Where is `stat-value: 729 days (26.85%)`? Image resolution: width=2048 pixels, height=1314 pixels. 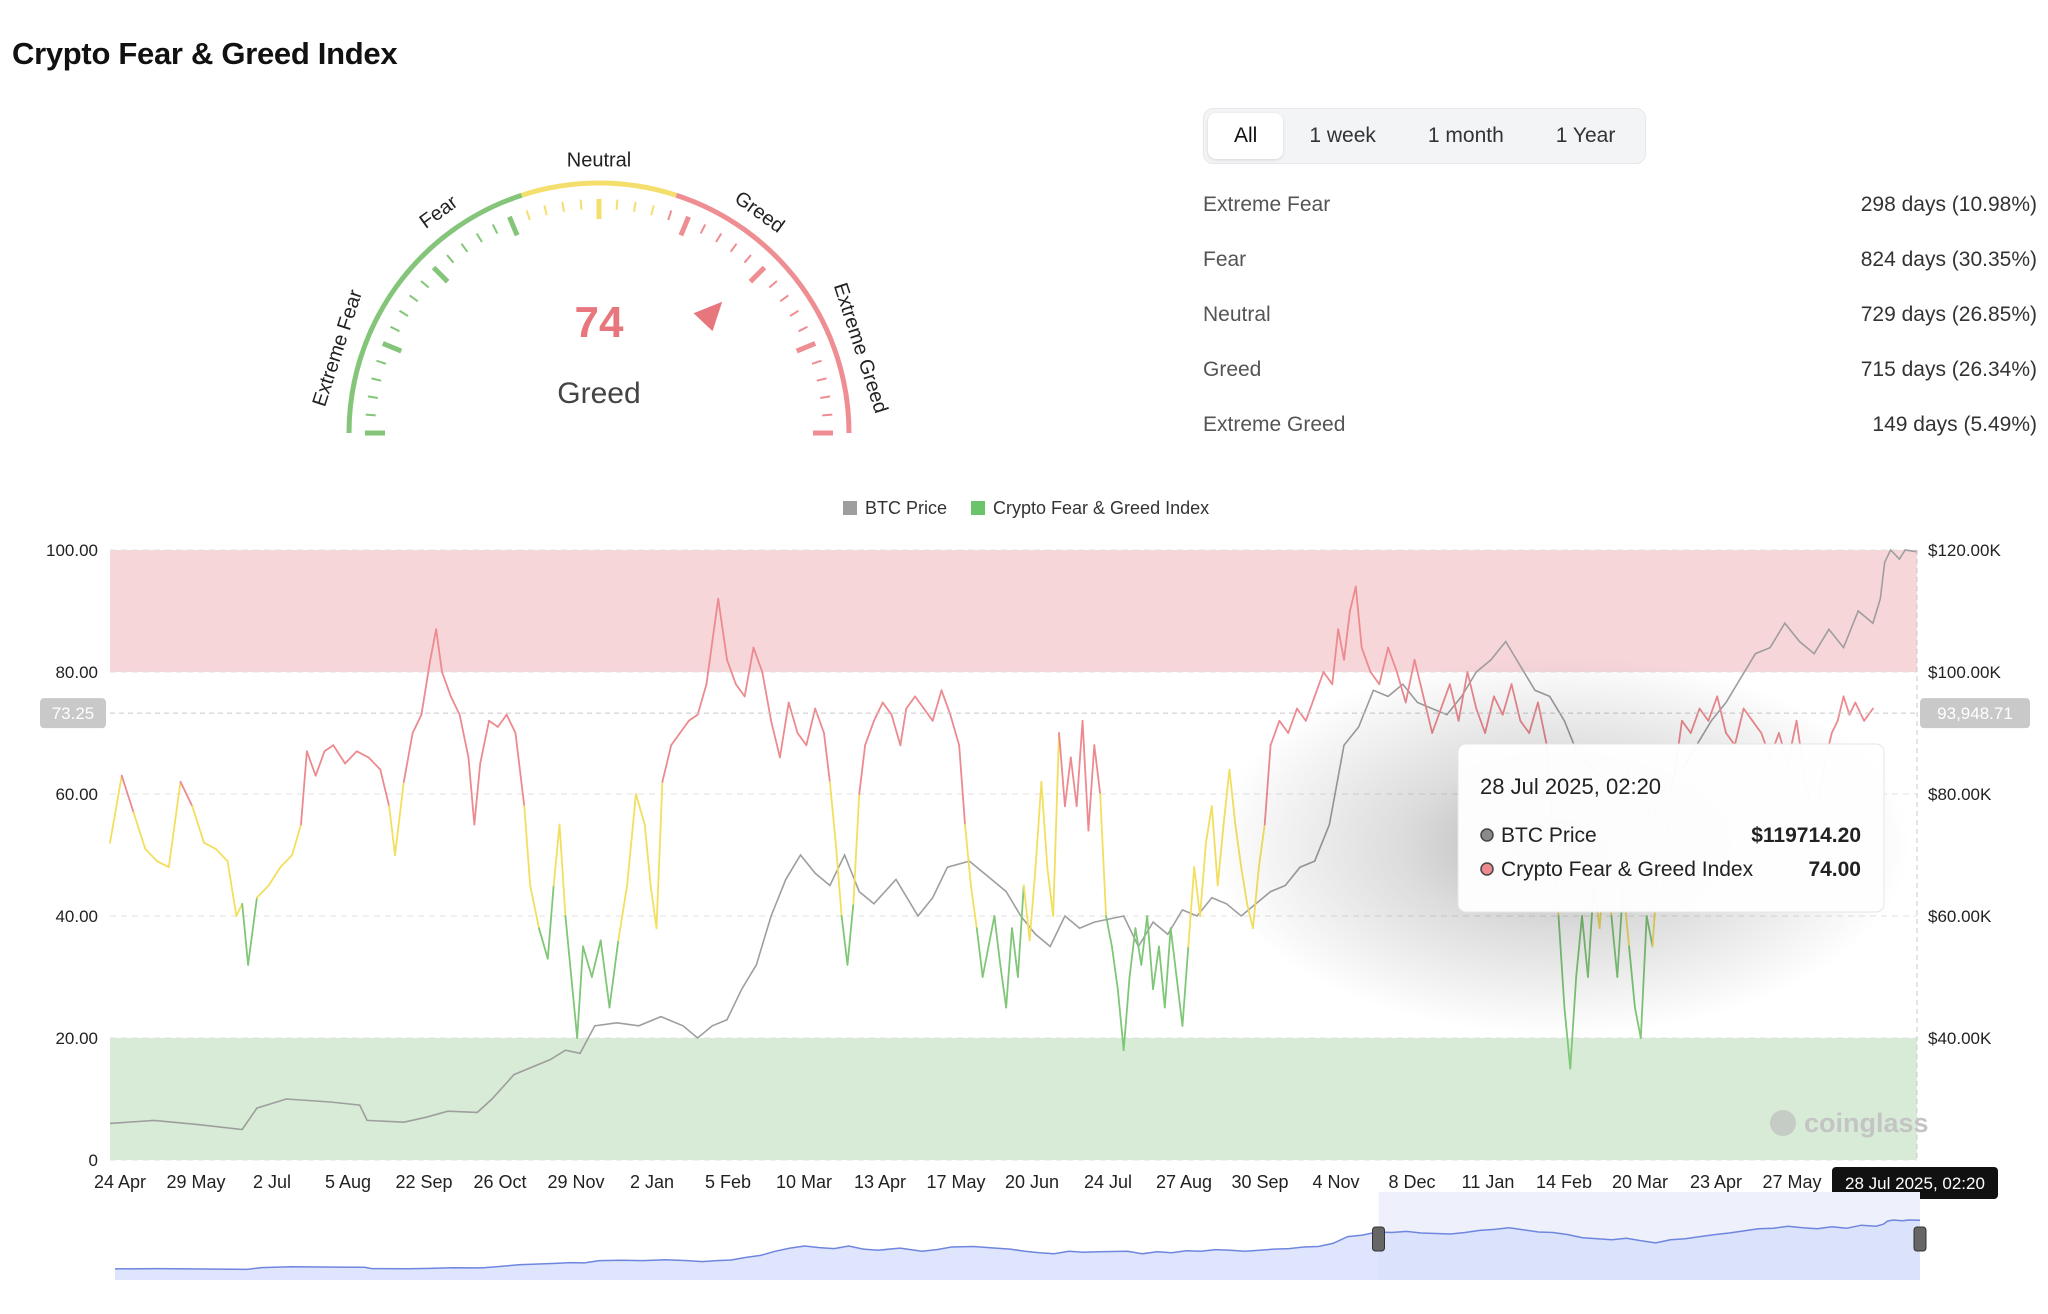 stat-value: 729 days (26.85%) is located at coordinates (1948, 314).